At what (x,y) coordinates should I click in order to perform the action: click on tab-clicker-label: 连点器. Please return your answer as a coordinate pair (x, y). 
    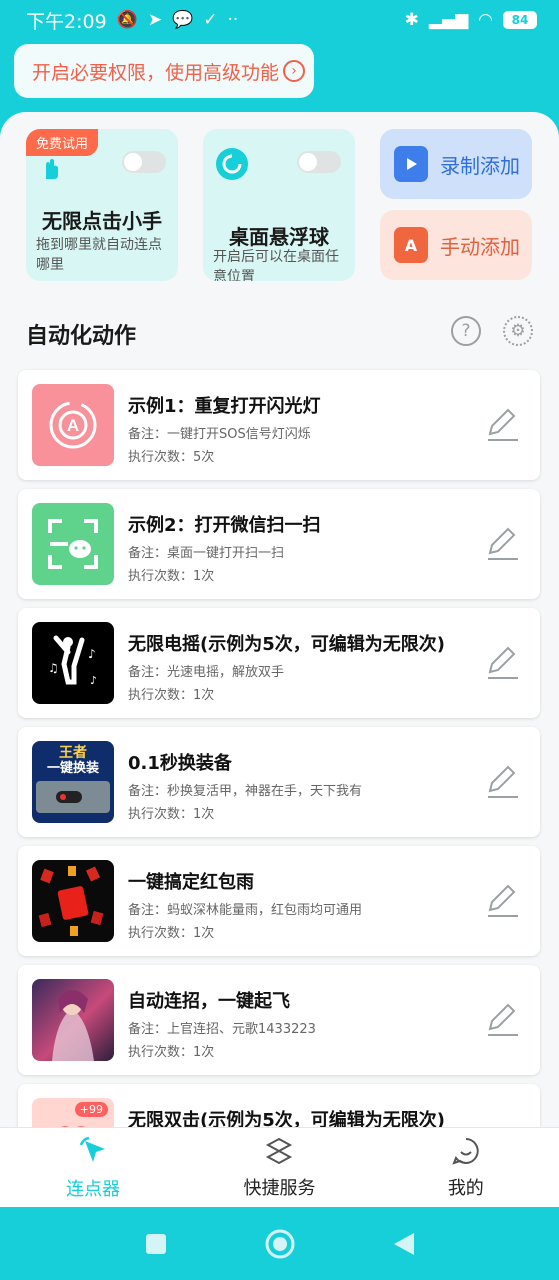
    Looking at the image, I should click on (93, 1189).